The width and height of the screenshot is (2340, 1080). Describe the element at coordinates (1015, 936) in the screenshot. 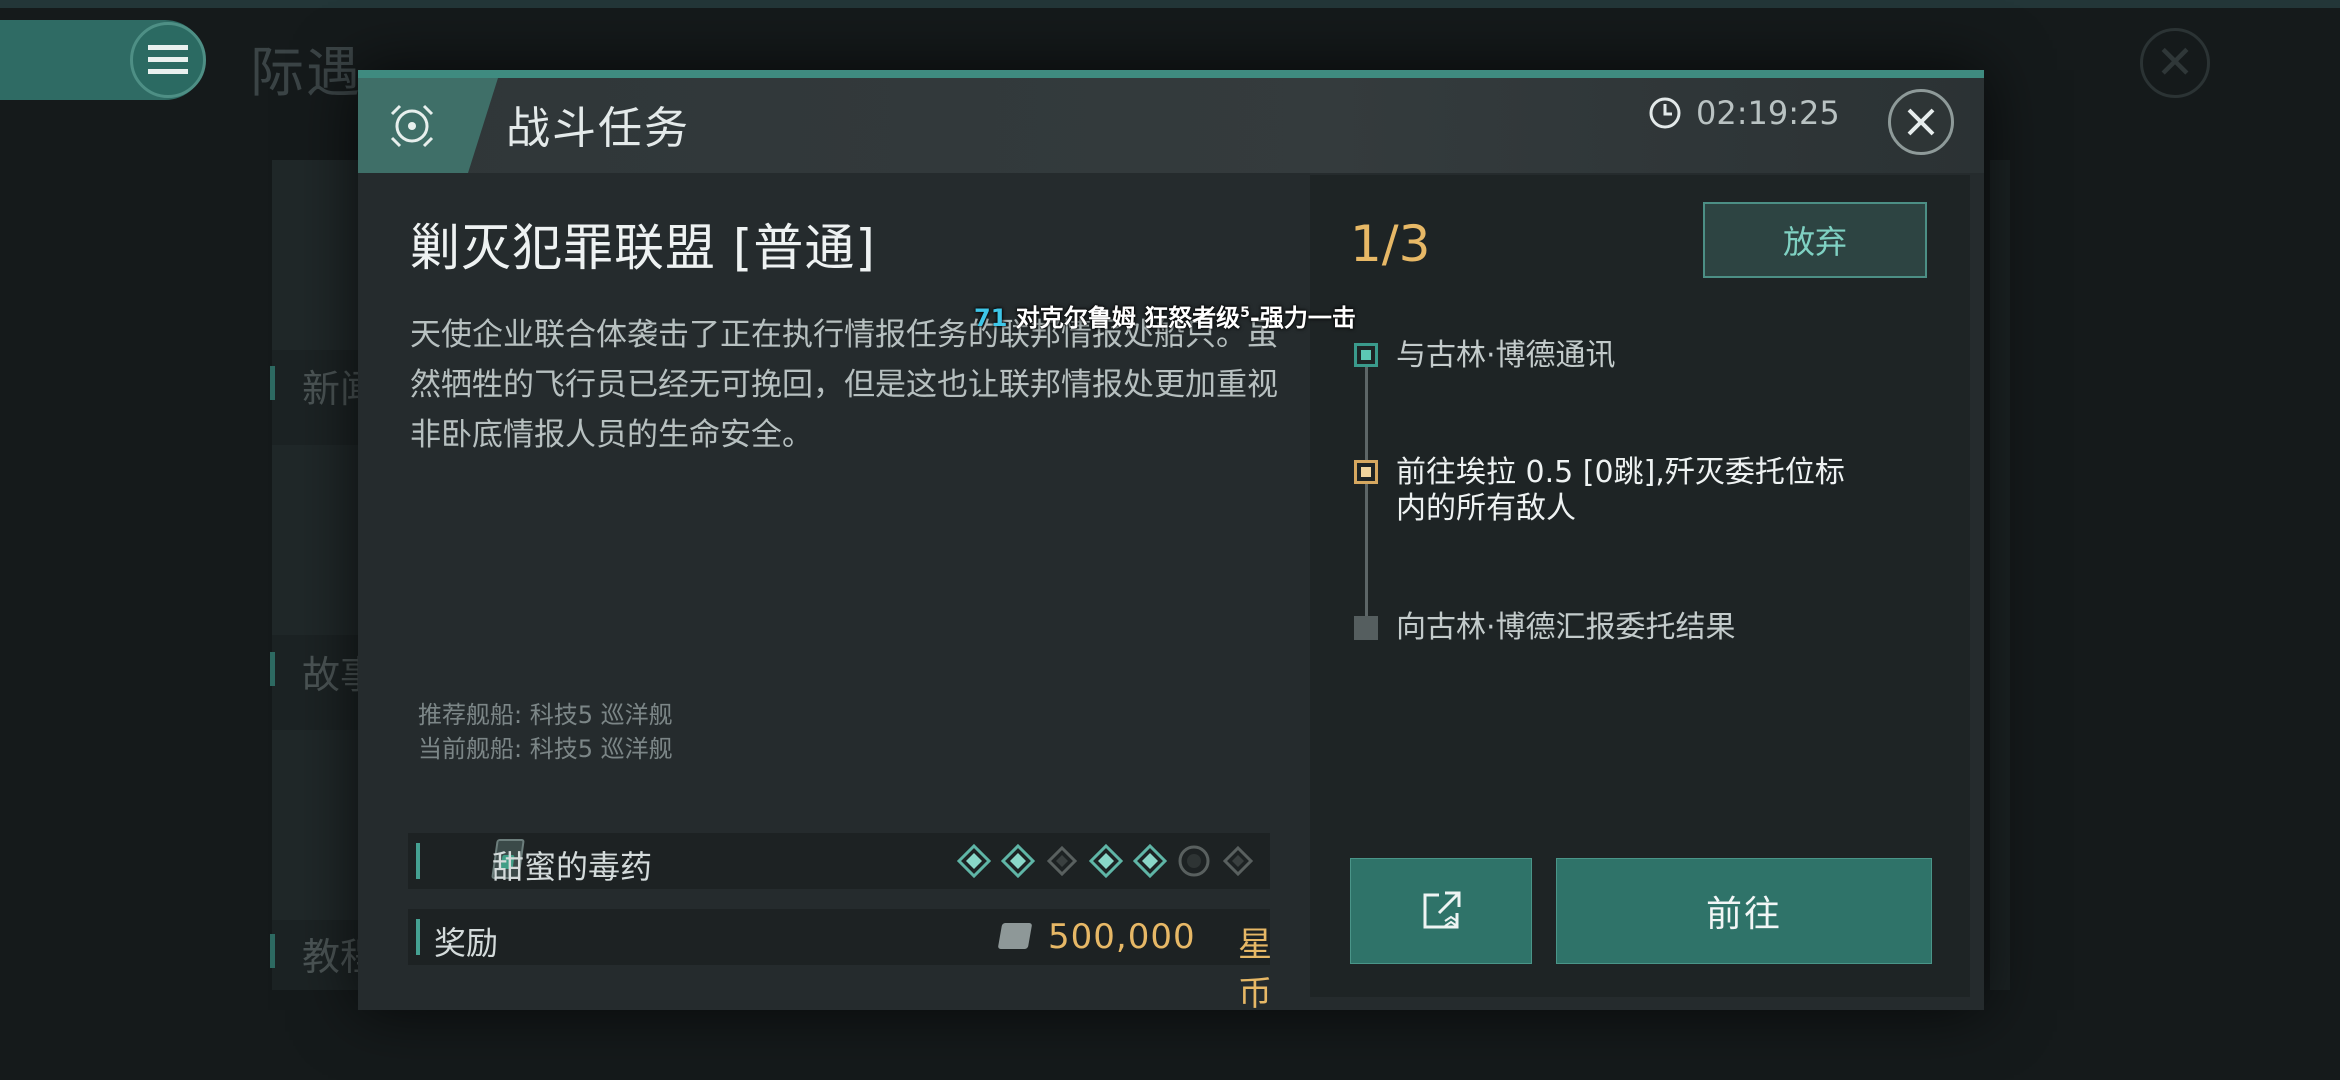

I see `currency-icon` at that location.